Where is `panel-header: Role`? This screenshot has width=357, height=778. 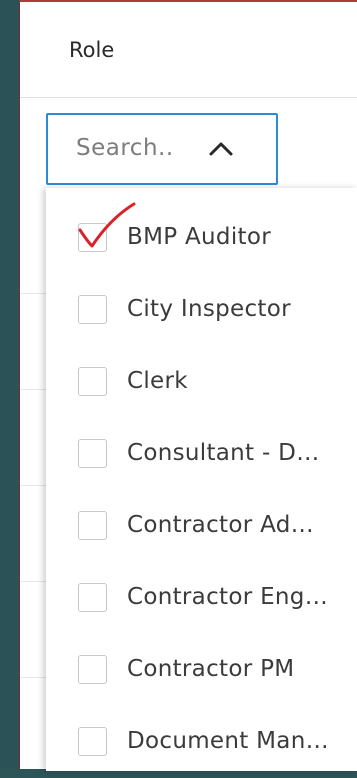
panel-header: Role is located at coordinates (188, 50).